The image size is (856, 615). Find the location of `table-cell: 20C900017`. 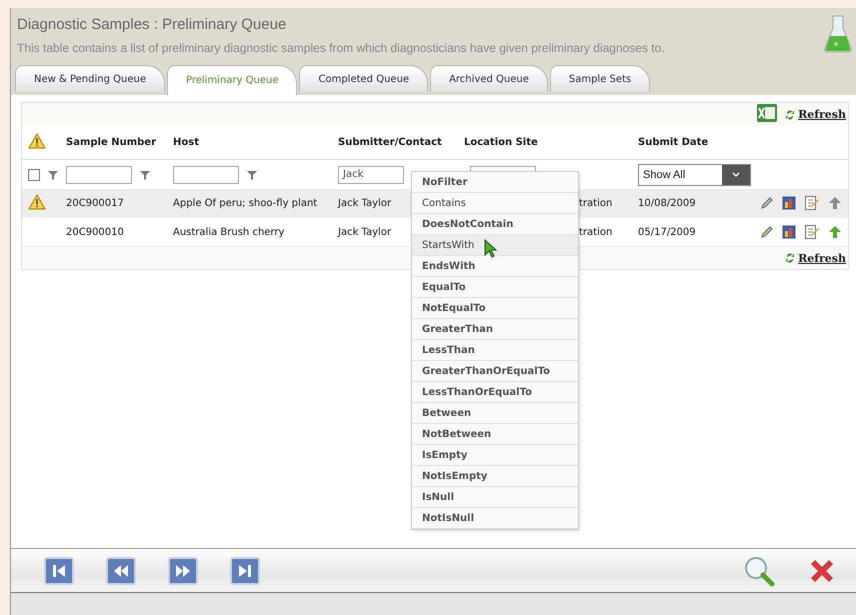

table-cell: 20C900017 is located at coordinates (95, 203).